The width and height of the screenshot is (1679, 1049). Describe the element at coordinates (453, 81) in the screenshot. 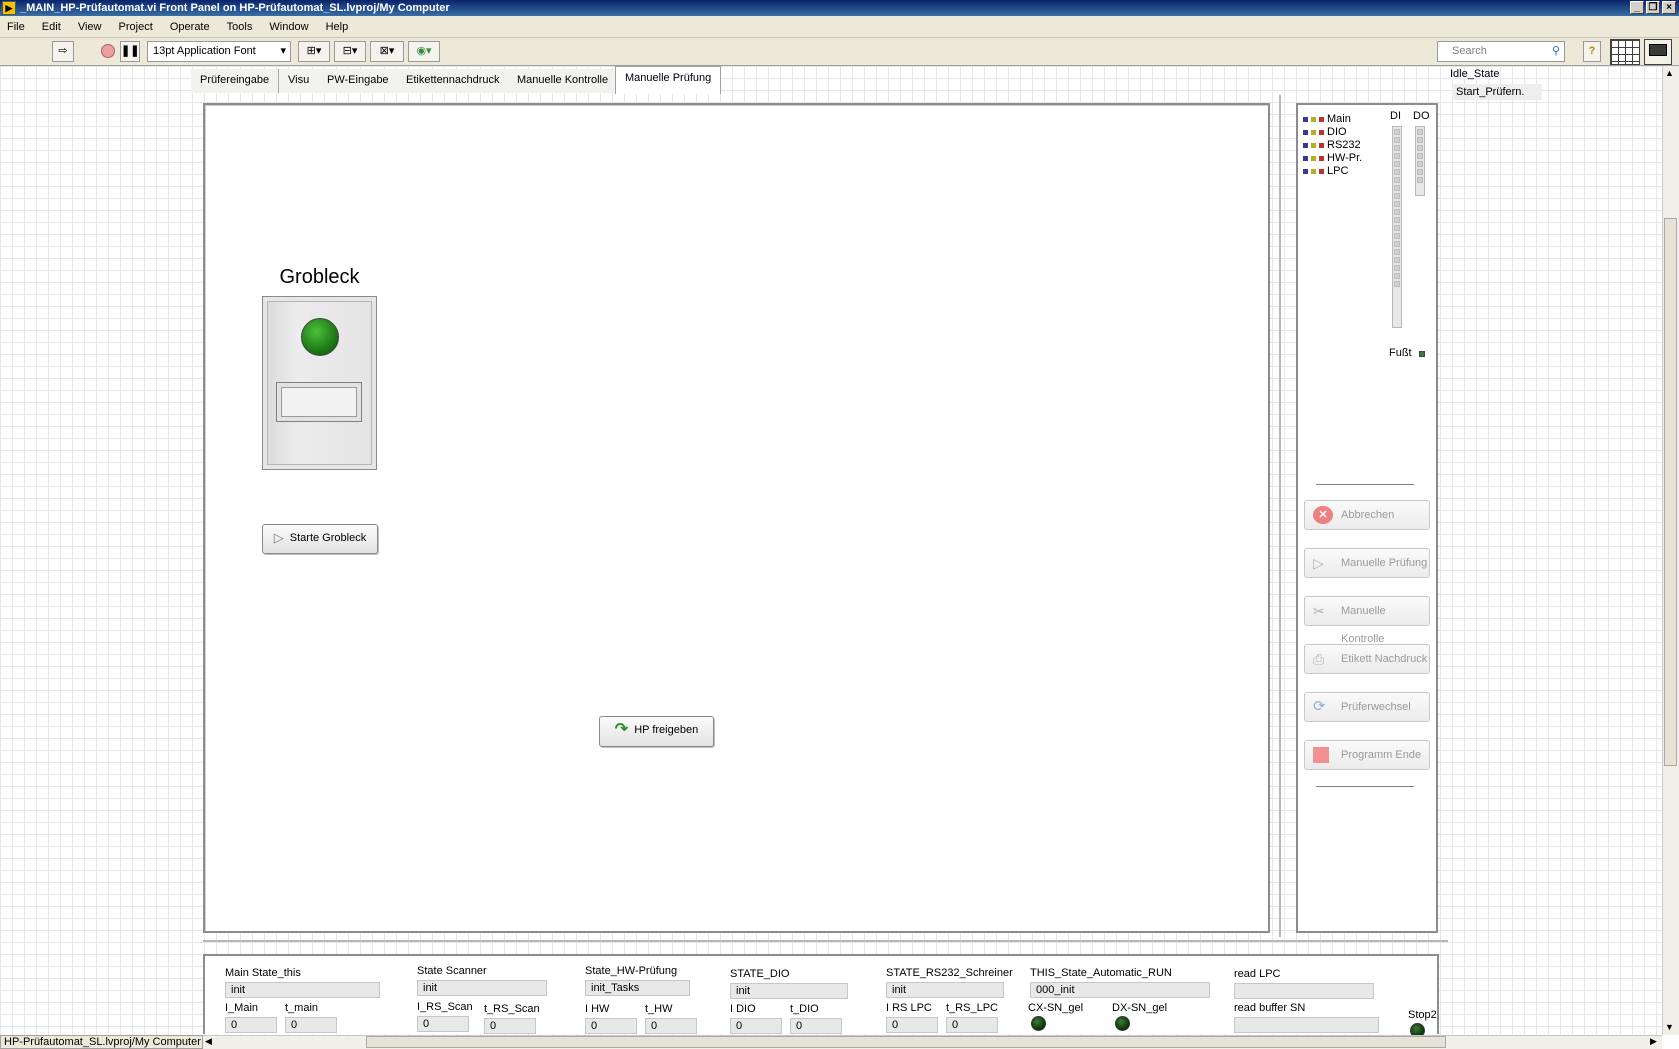

I see `tab-etikettennachdruck: Etikettennachdruck` at that location.